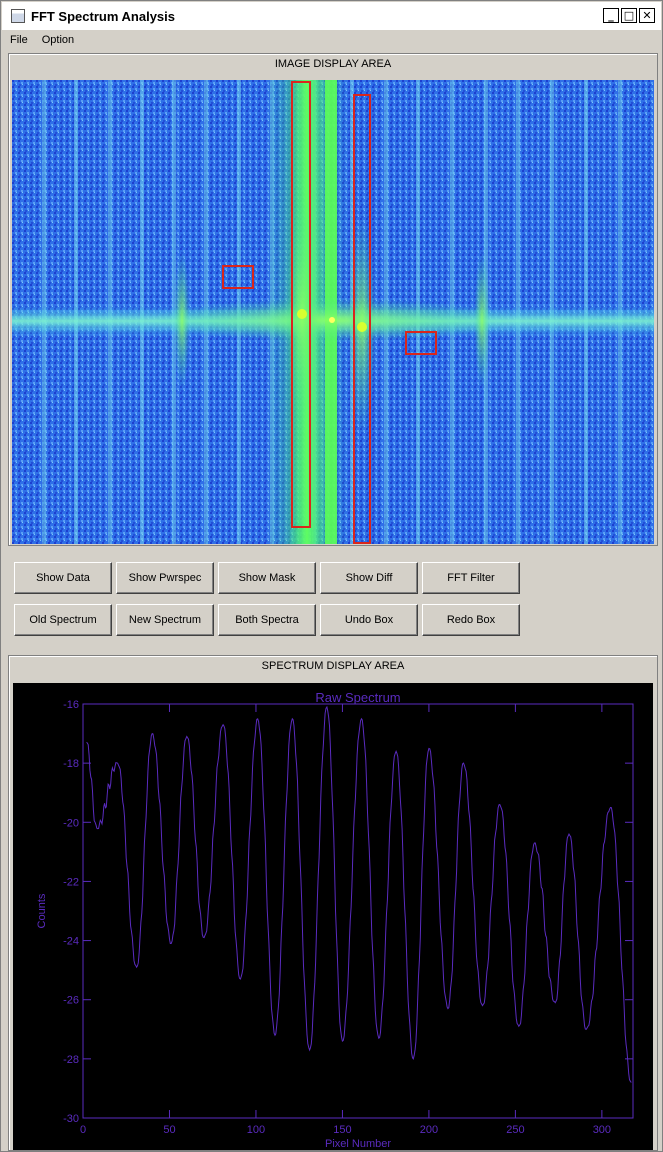 The height and width of the screenshot is (1152, 663). What do you see at coordinates (71, 764) in the screenshot?
I see `y-tick-label: -18` at bounding box center [71, 764].